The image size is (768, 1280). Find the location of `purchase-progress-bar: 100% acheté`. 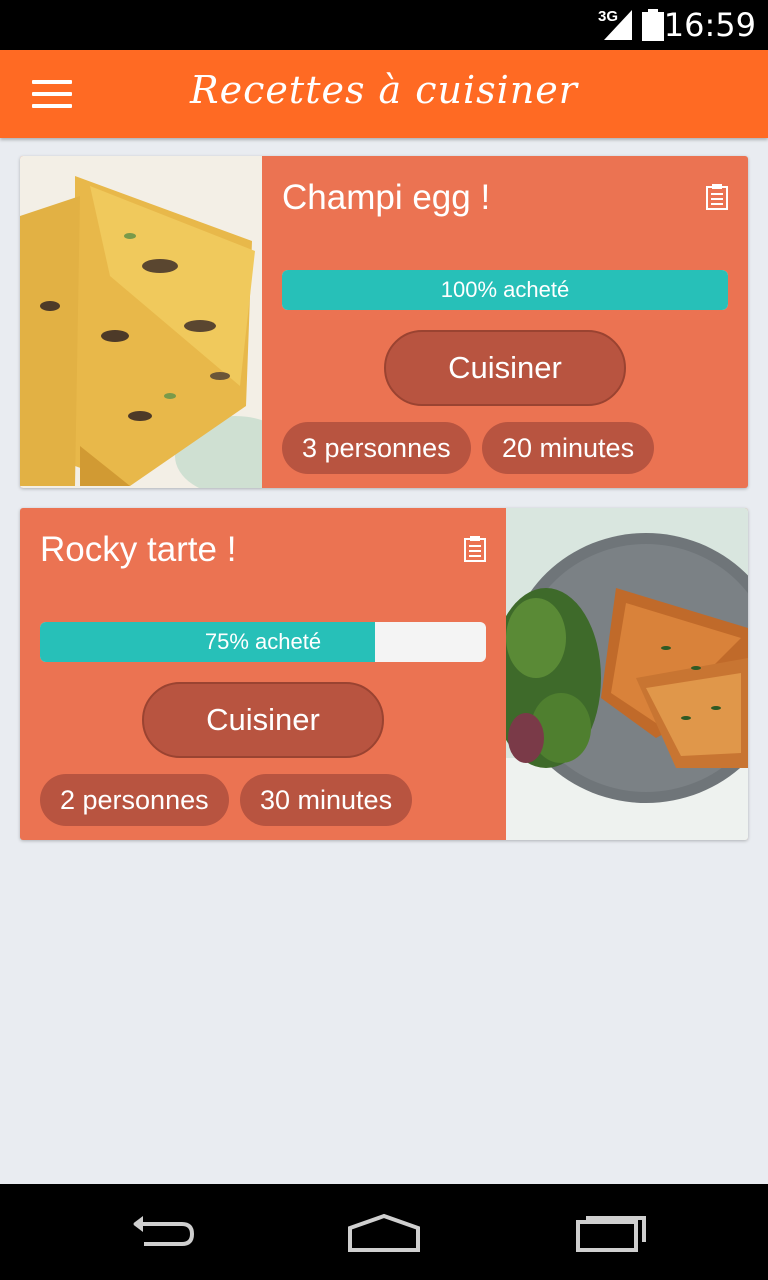

purchase-progress-bar: 100% acheté is located at coordinates (505, 290).